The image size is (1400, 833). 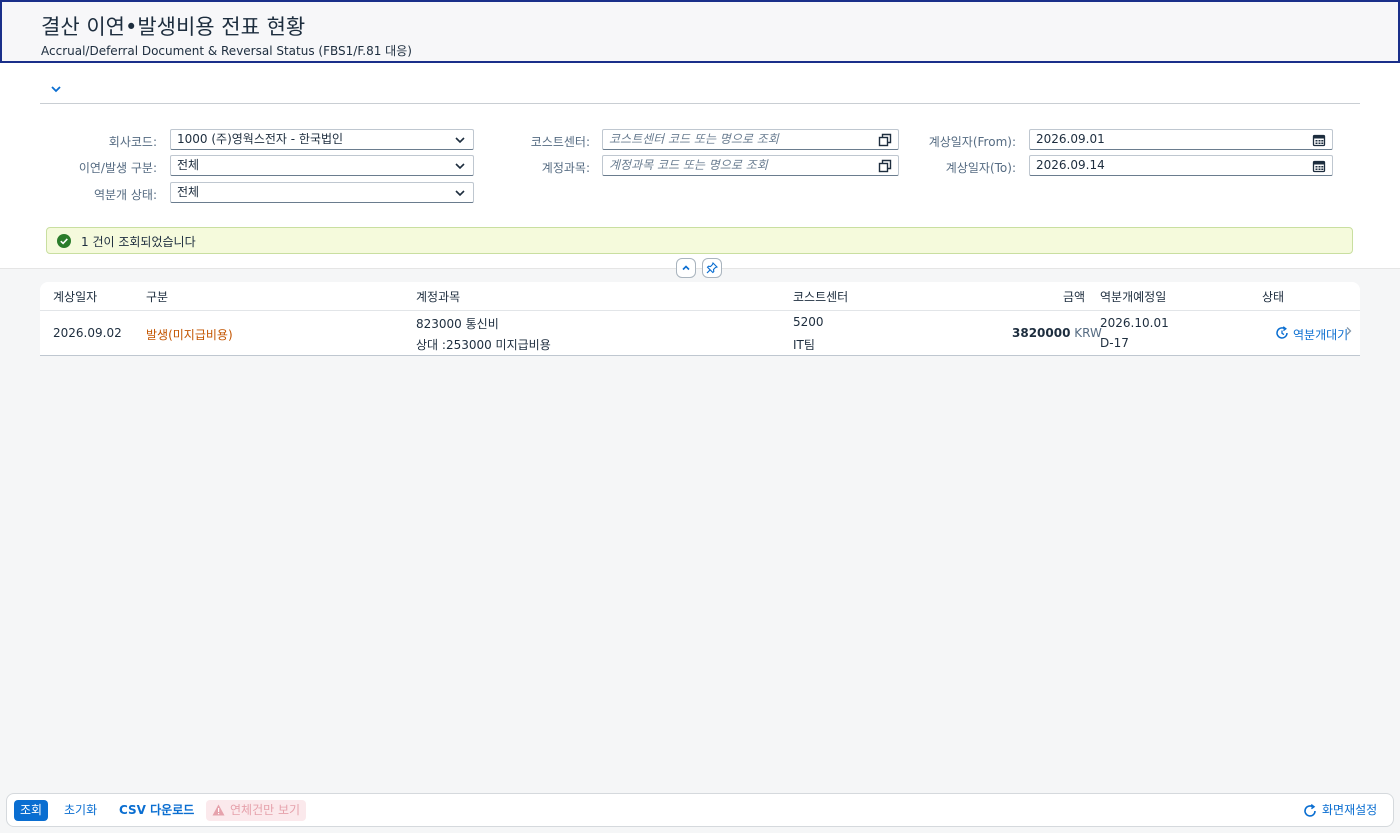 What do you see at coordinates (138, 242) in the screenshot?
I see `message-text: 1 건이 조회되었습니다` at bounding box center [138, 242].